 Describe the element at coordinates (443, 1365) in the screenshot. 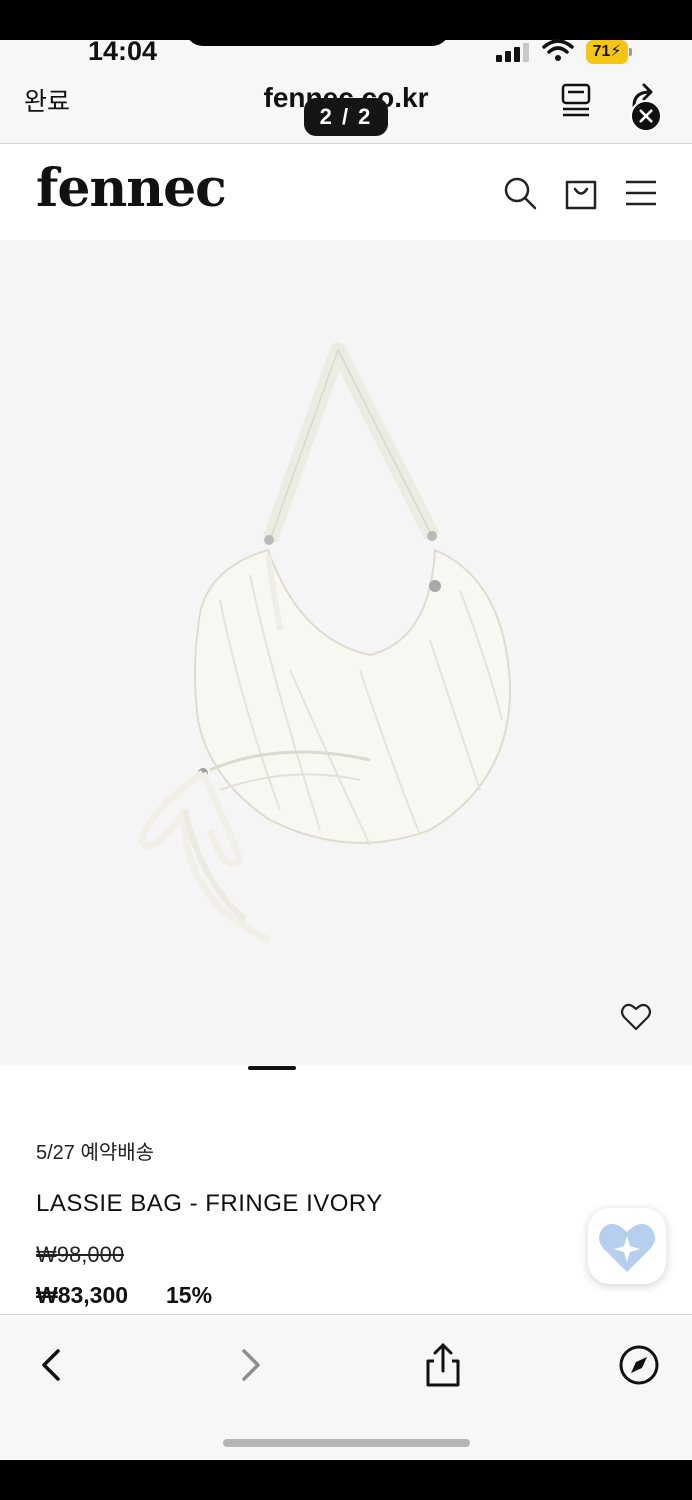

I see `share-icon` at that location.